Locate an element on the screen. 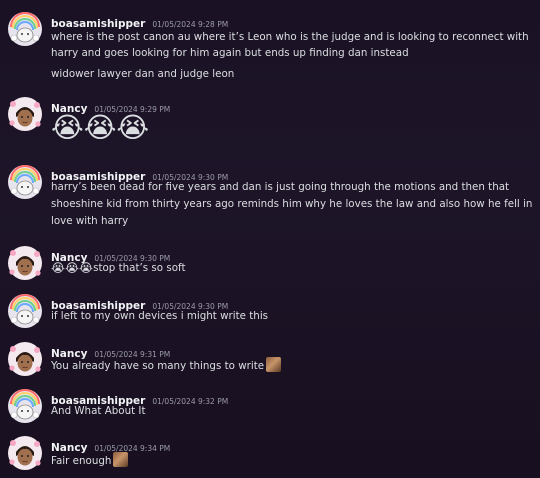 The width and height of the screenshot is (540, 478). message-header: boasamishipper 01/05/2024 9:28 PM is located at coordinates (139, 21).